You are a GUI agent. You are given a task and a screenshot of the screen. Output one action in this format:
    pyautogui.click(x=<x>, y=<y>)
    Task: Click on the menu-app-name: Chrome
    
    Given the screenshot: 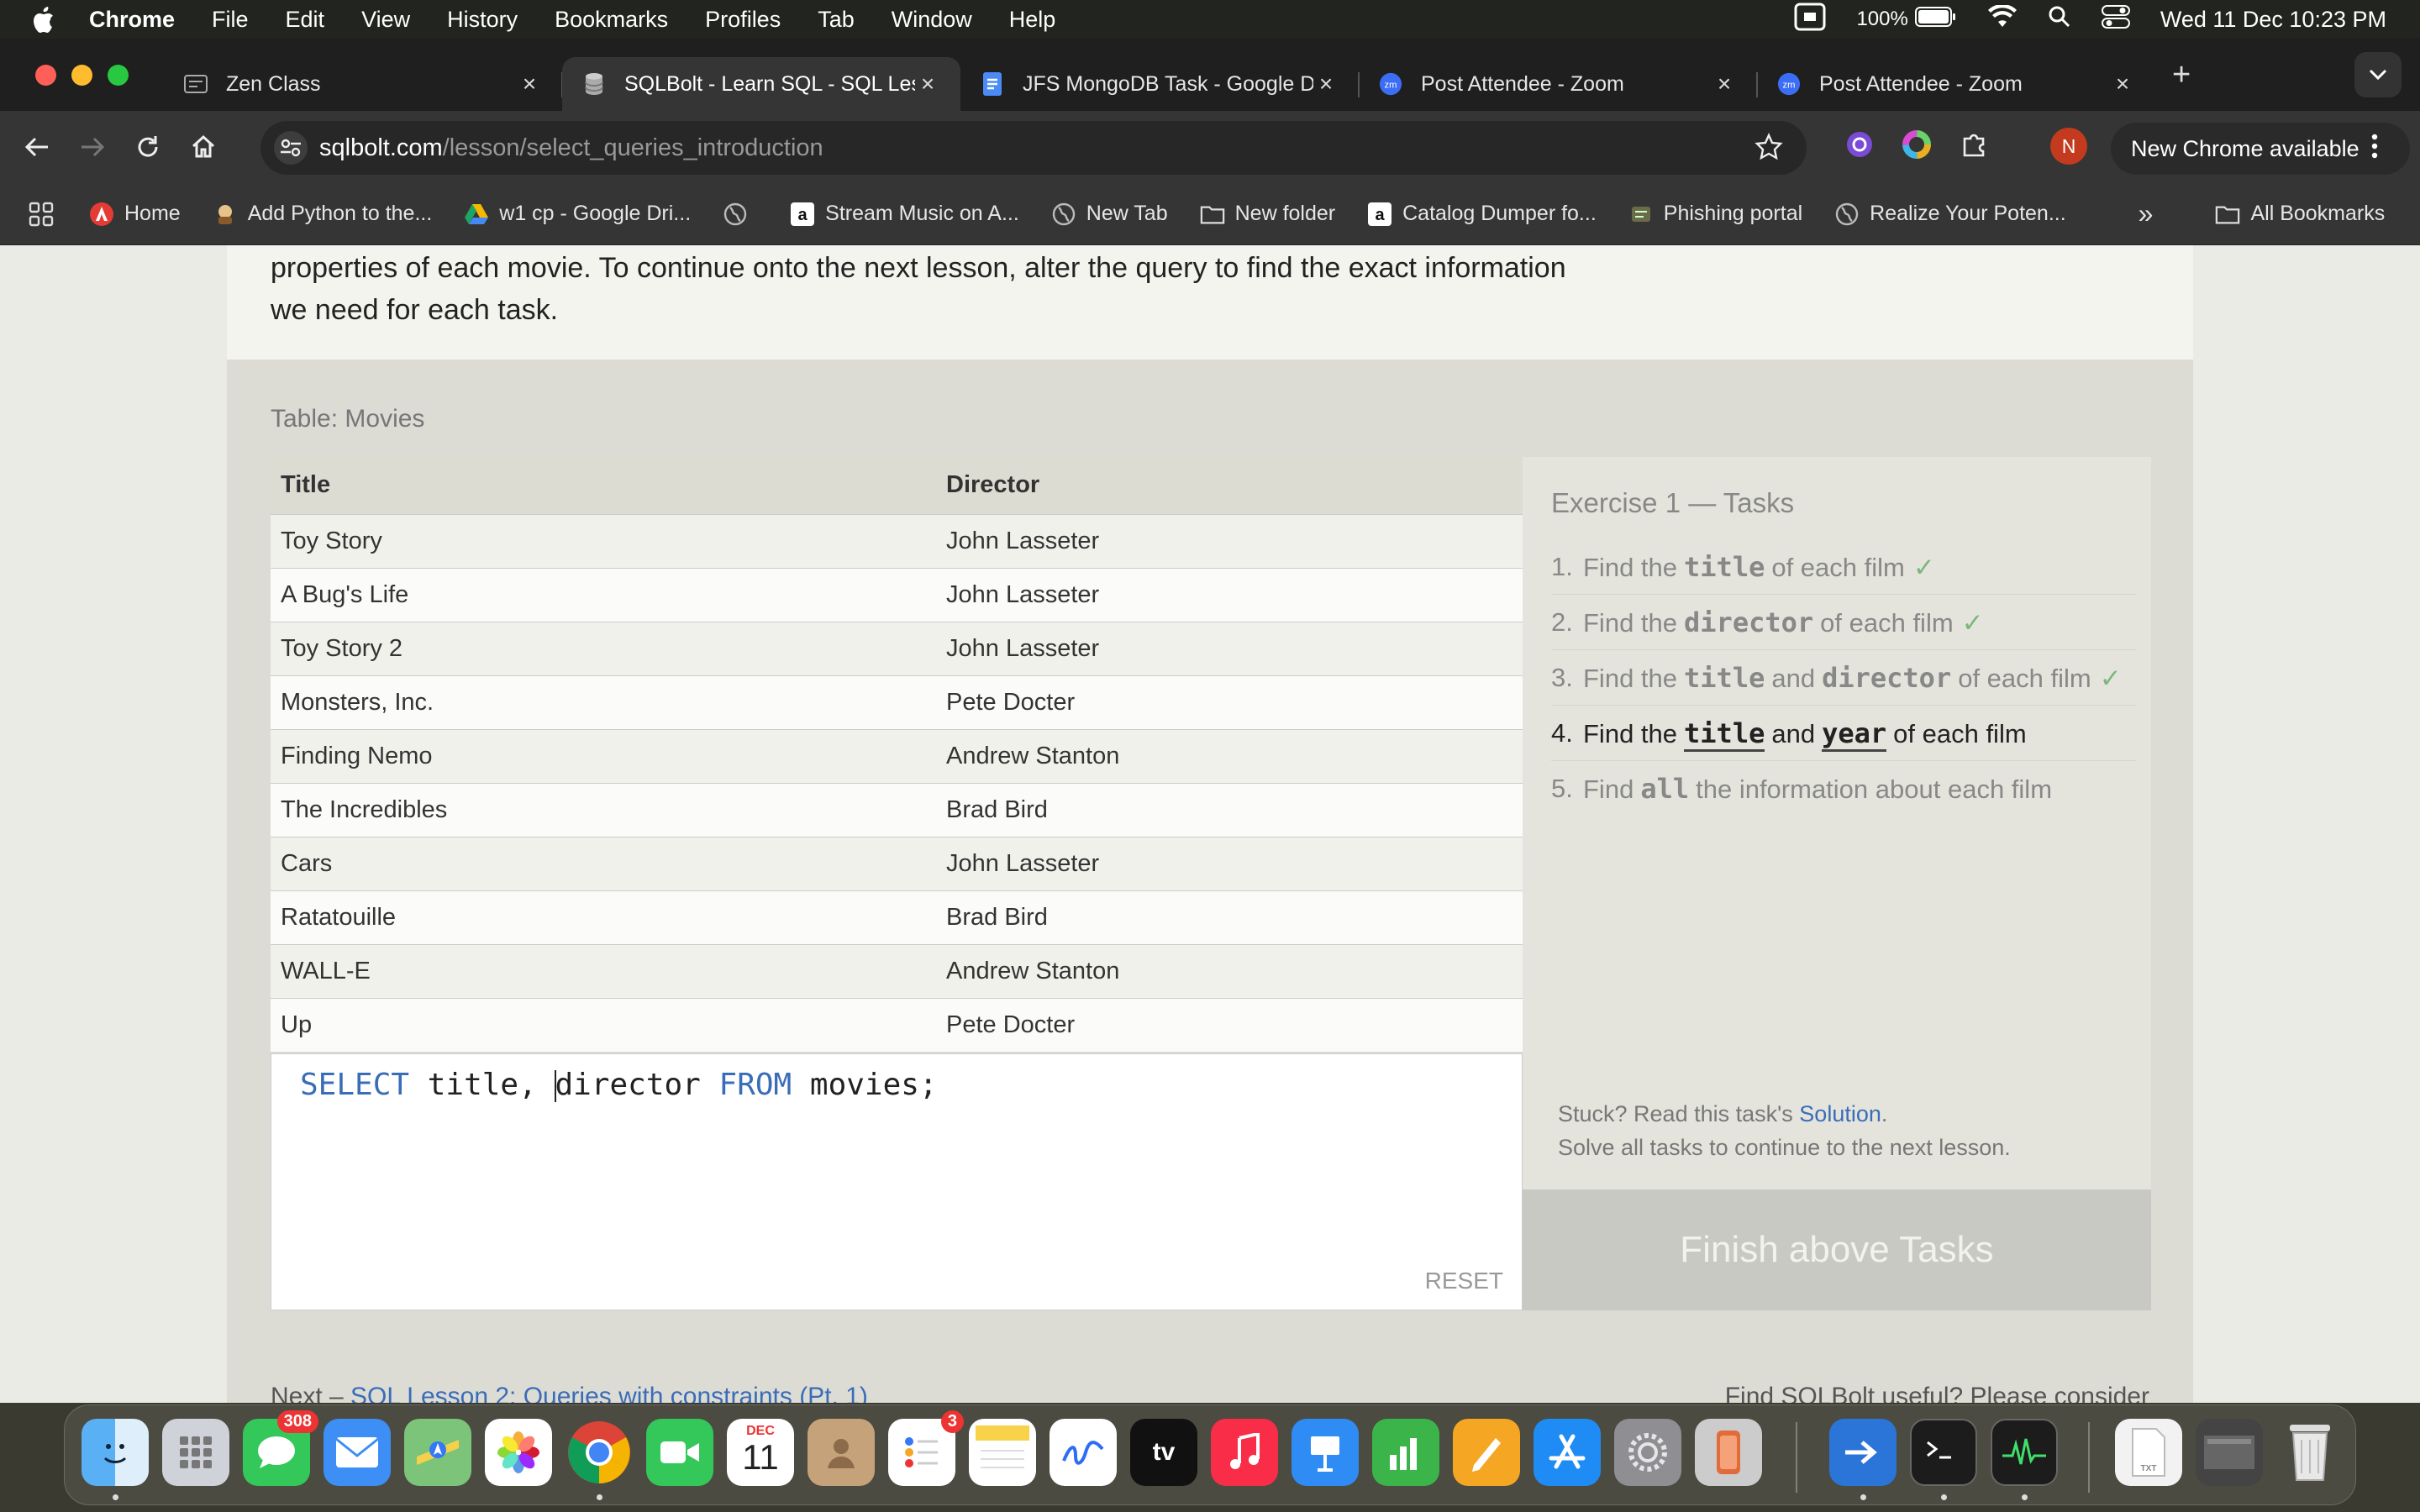 What is the action you would take?
    pyautogui.click(x=132, y=20)
    